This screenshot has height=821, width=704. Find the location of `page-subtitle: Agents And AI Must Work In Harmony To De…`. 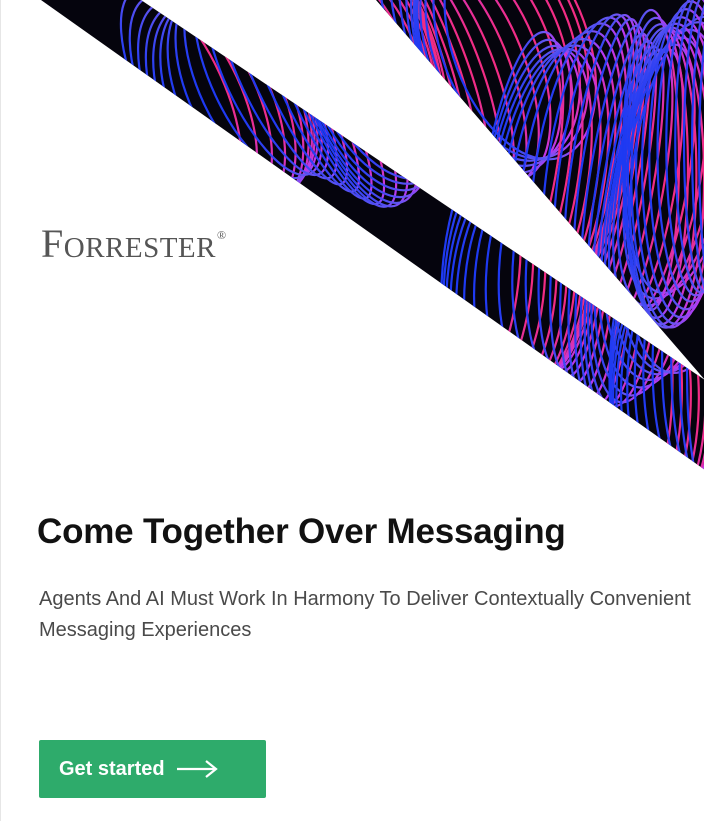

page-subtitle: Agents And AI Must Work In Harmony To De… is located at coordinates (365, 614).